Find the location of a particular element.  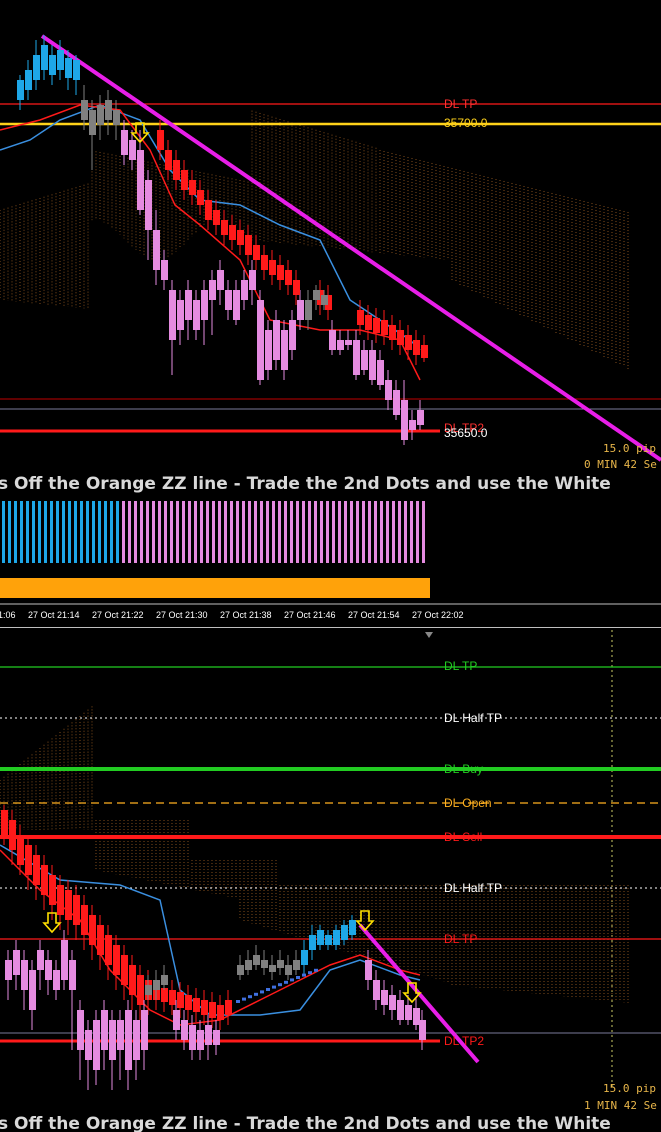

trend-bar-pane is located at coordinates (330, 587).